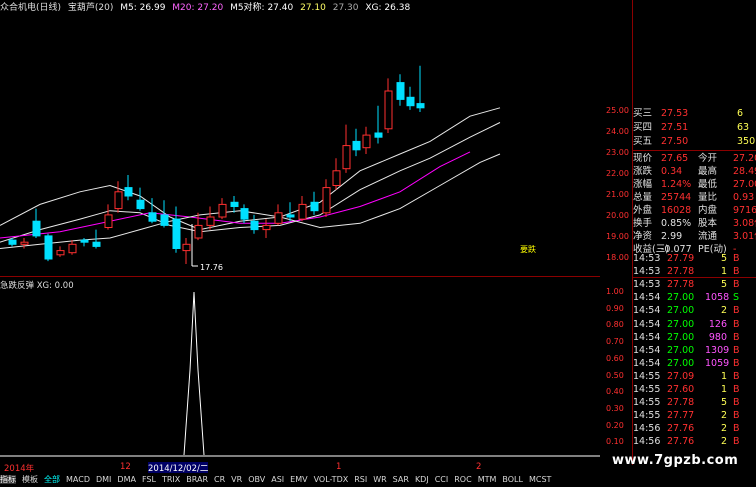 The width and height of the screenshot is (756, 487). Describe the element at coordinates (694, 158) in the screenshot. I see `quote-row: 现价 27.65 今开 27.20` at that location.